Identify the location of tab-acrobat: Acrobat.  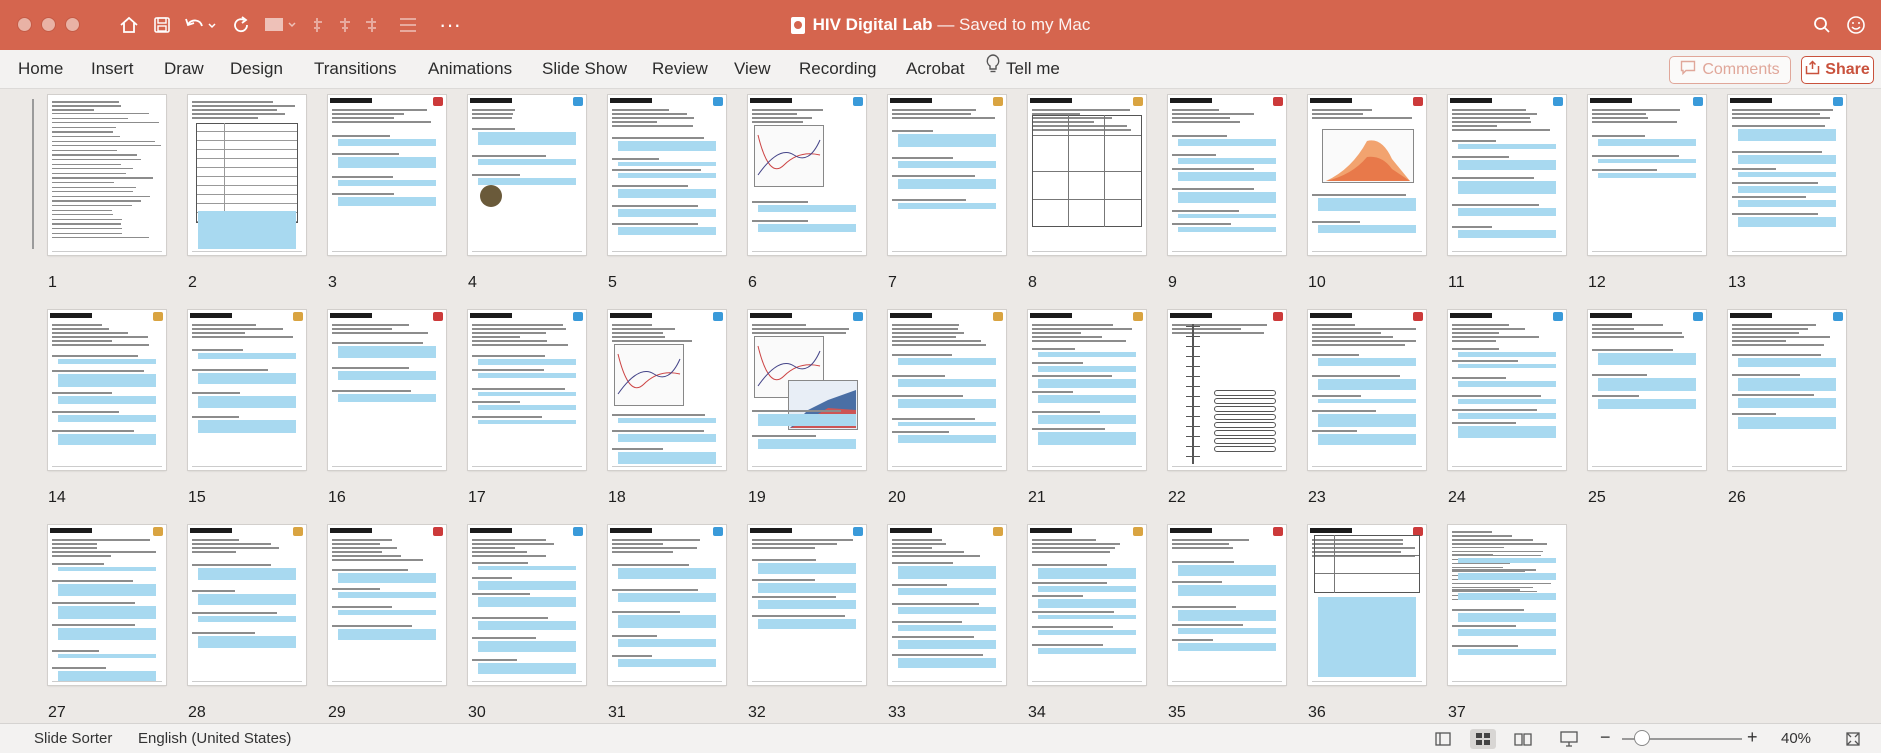
(935, 69).